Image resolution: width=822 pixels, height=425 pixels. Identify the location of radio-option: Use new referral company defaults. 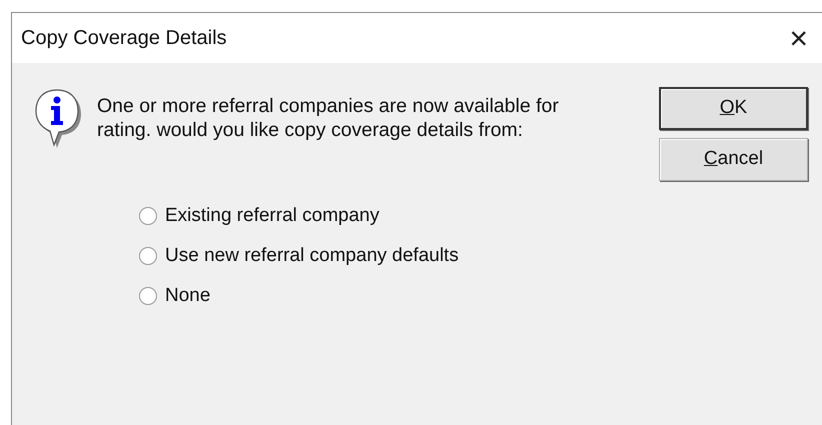
(399, 256).